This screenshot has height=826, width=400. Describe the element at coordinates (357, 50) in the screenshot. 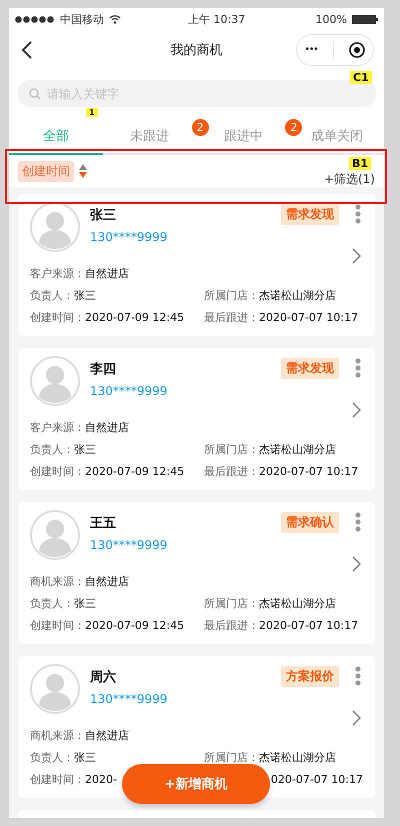

I see `close-target-icon` at that location.